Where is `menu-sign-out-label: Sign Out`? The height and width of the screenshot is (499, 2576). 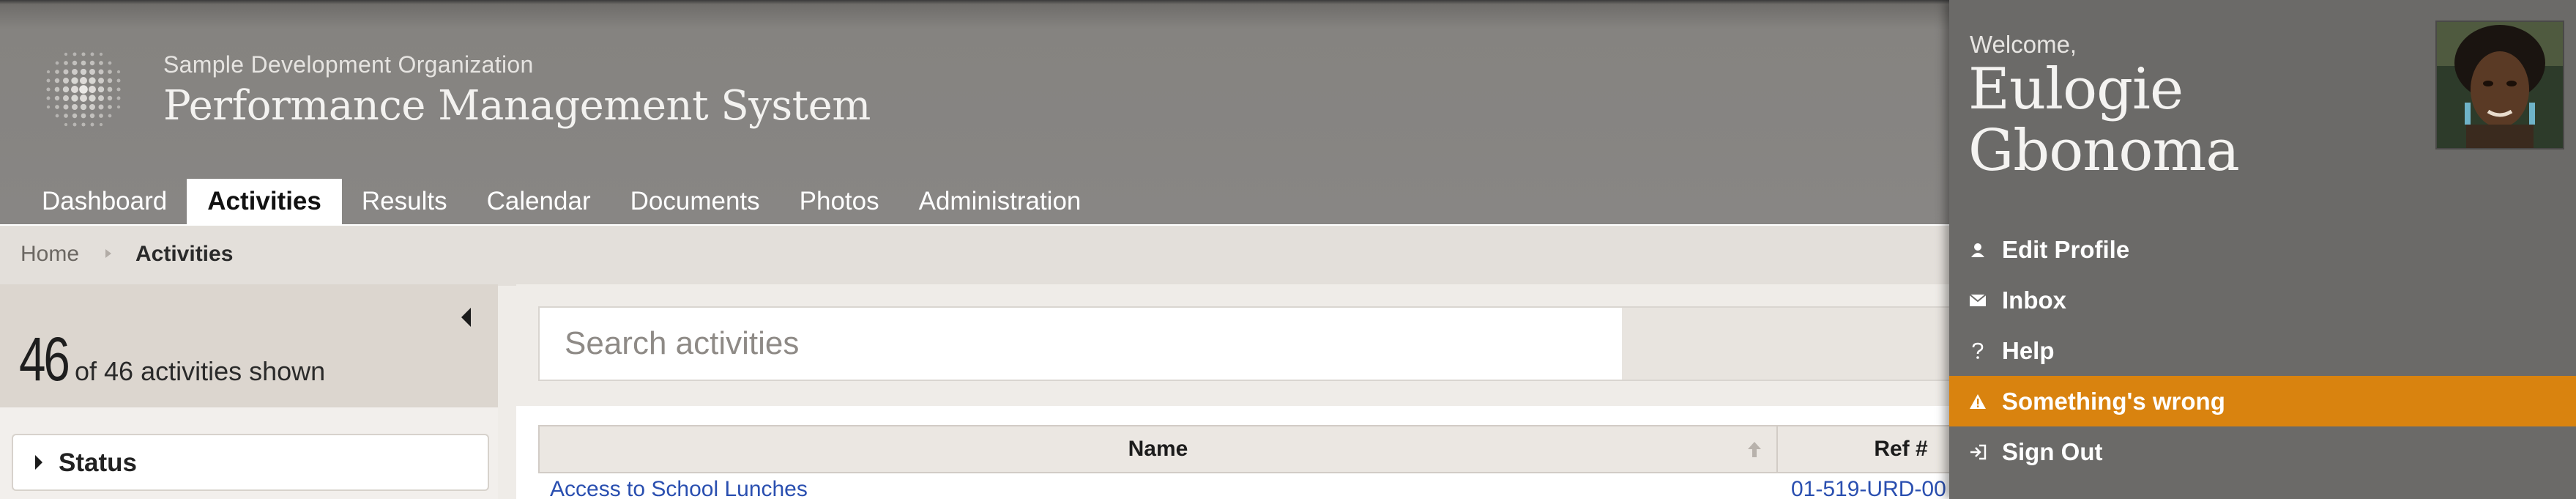 menu-sign-out-label: Sign Out is located at coordinates (2052, 451).